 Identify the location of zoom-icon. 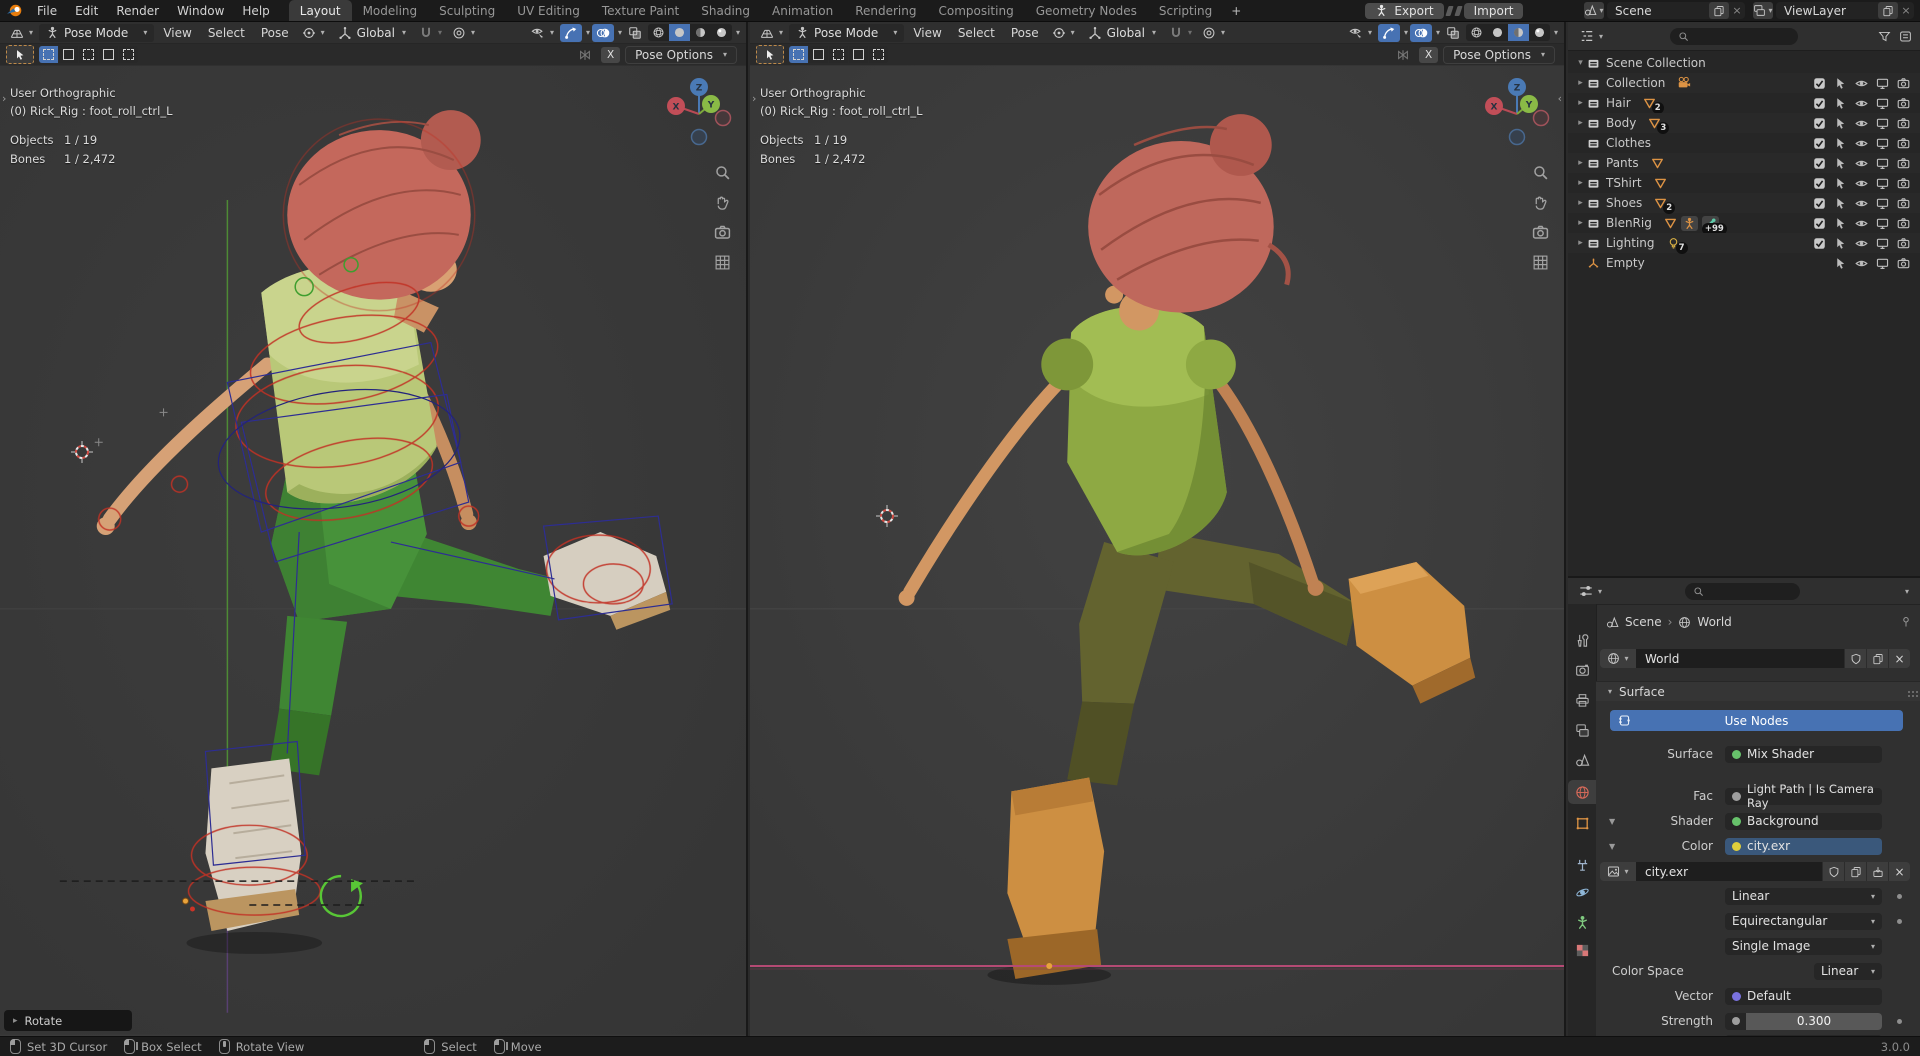
(1540, 172).